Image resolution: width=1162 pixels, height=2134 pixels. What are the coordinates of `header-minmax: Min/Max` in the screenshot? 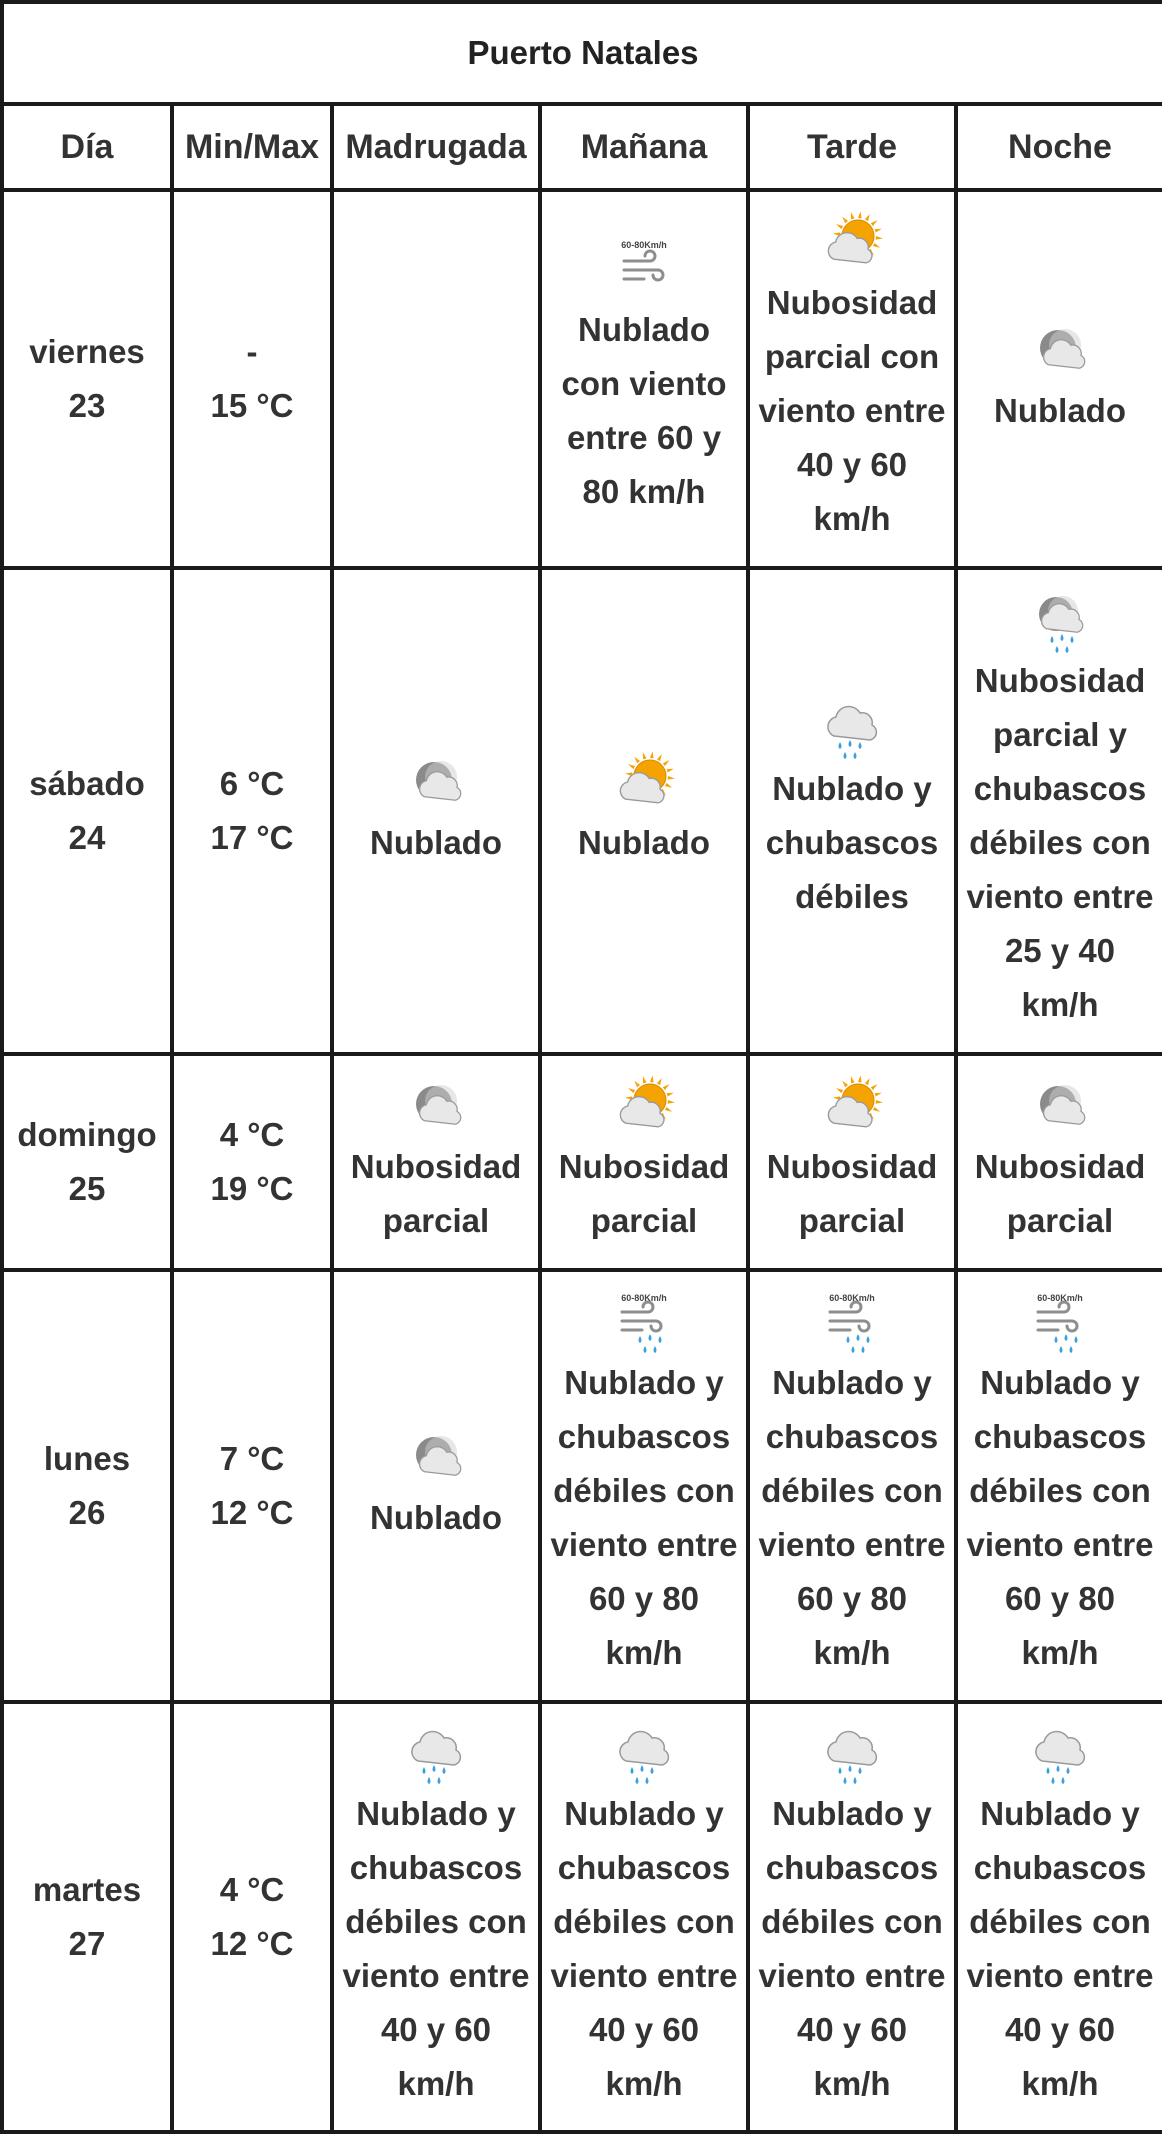 It's located at (252, 147).